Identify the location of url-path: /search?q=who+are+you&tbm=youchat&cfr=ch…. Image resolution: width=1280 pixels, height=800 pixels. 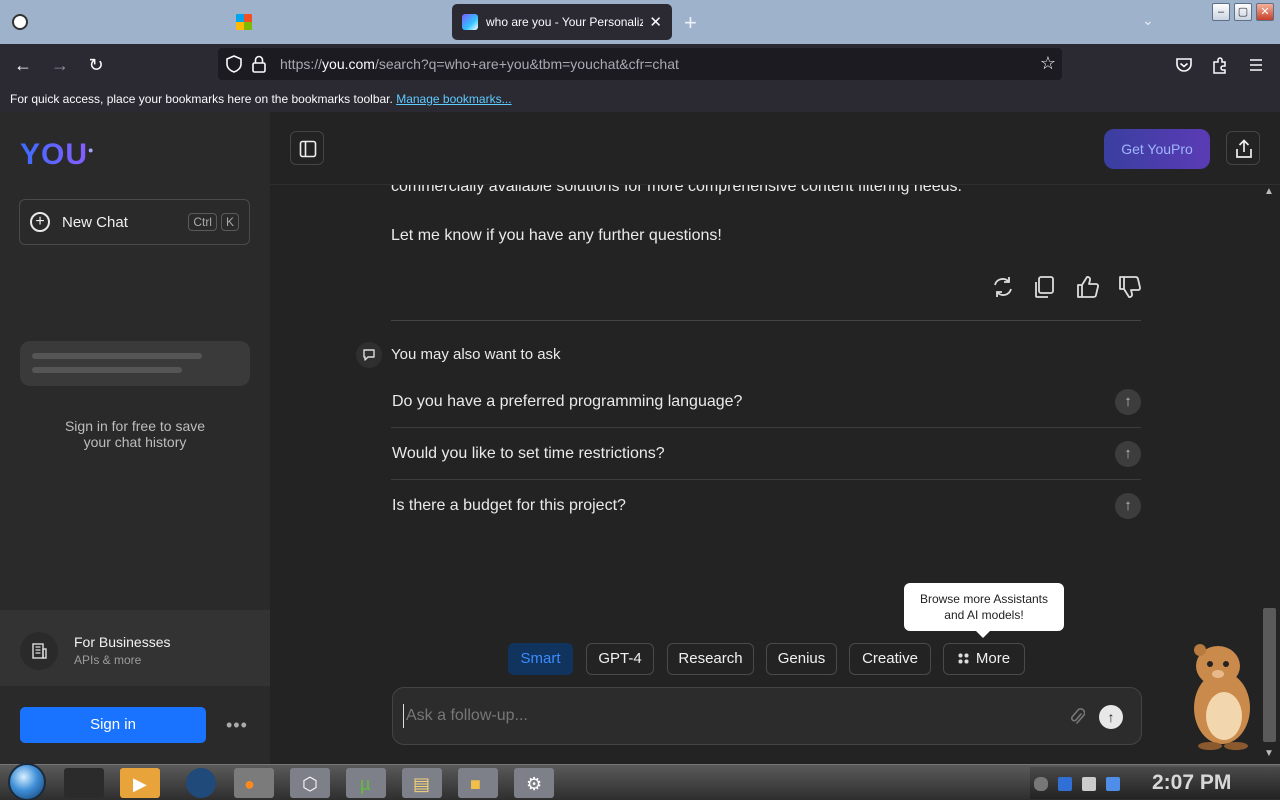
(526, 64).